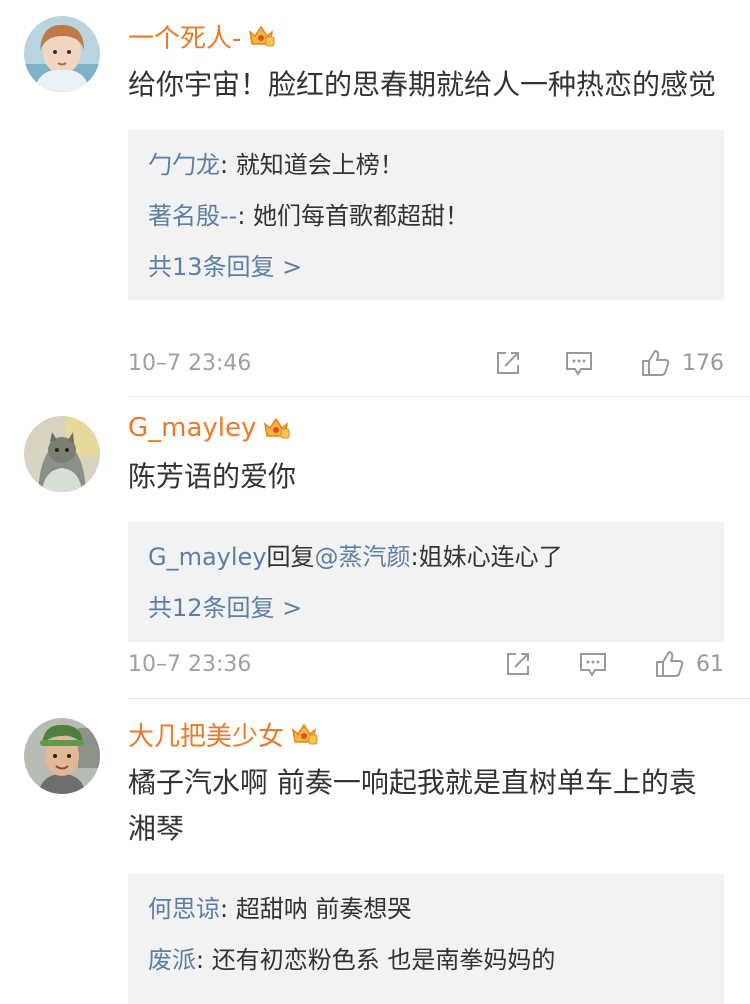  What do you see at coordinates (363, 557) in the screenshot?
I see `reply-mention: @蒸汽颜` at bounding box center [363, 557].